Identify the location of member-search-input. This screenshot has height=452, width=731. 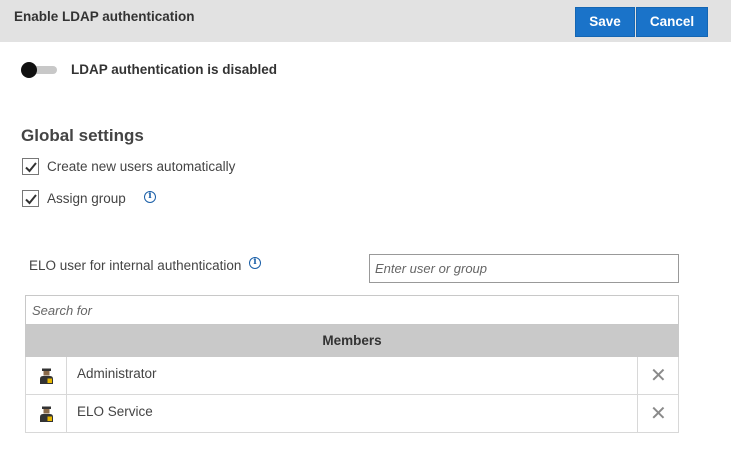
(352, 310).